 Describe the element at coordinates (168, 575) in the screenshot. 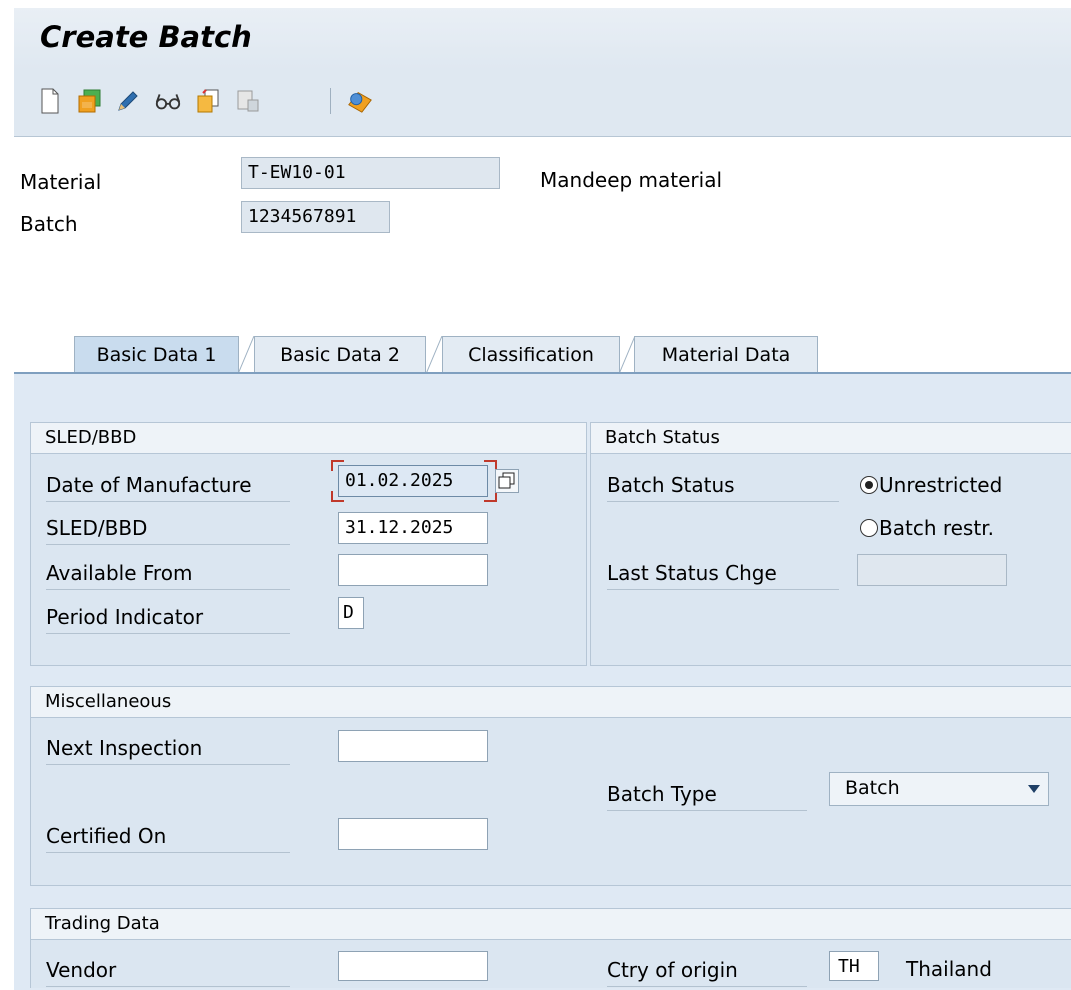

I see `available-from-label: Available From` at that location.